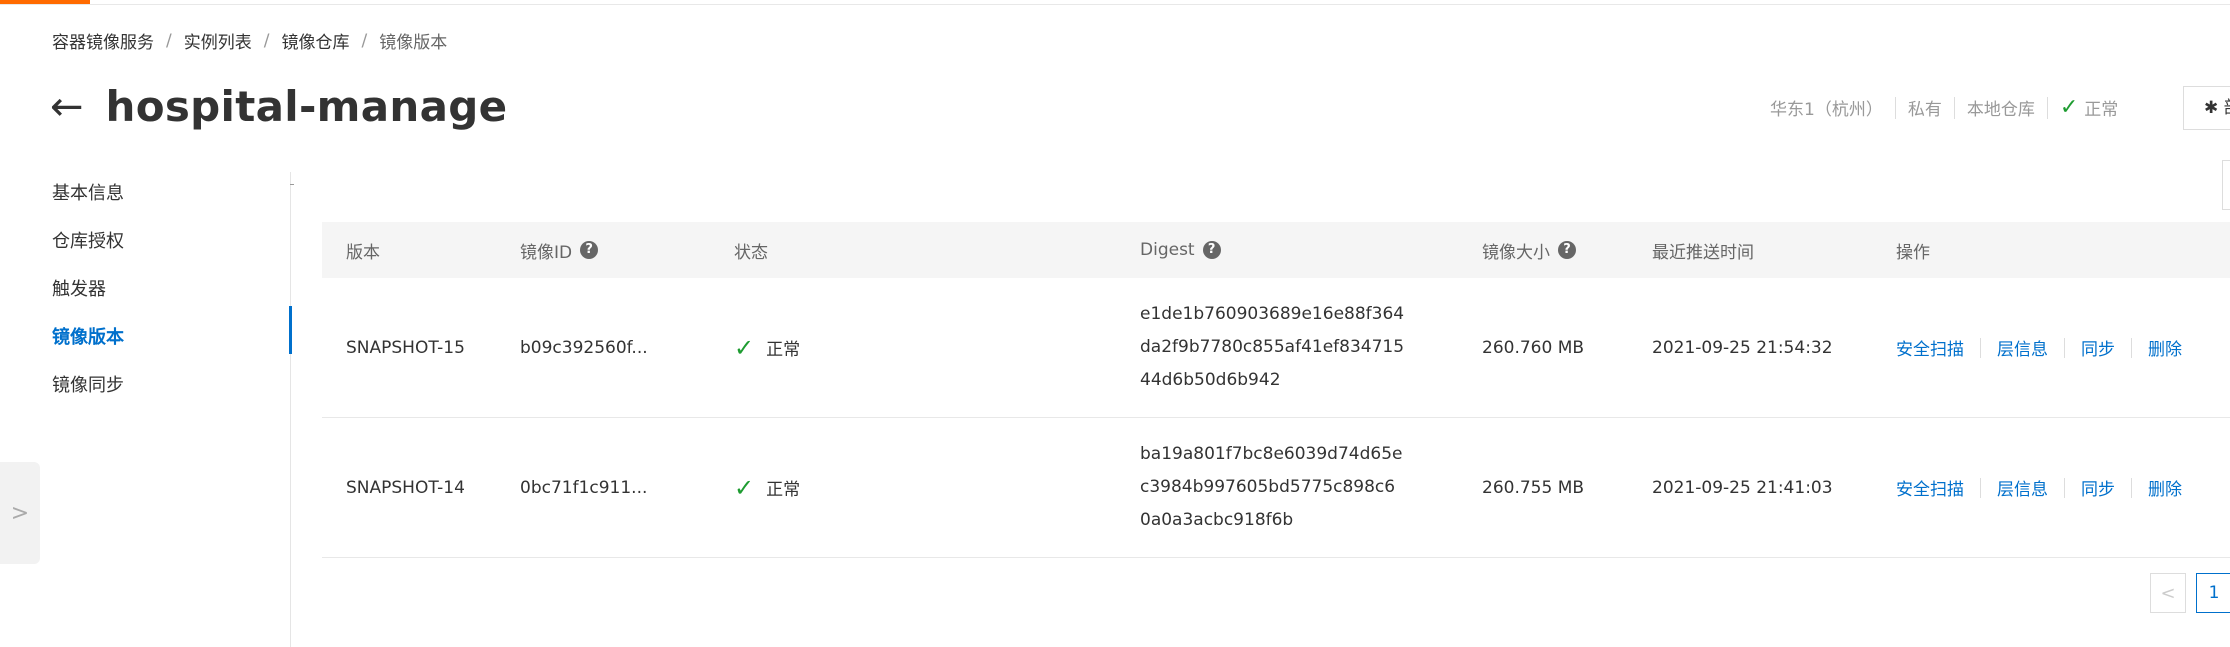  Describe the element at coordinates (1533, 347) in the screenshot. I see `size-cell: 260.760 MB` at that location.